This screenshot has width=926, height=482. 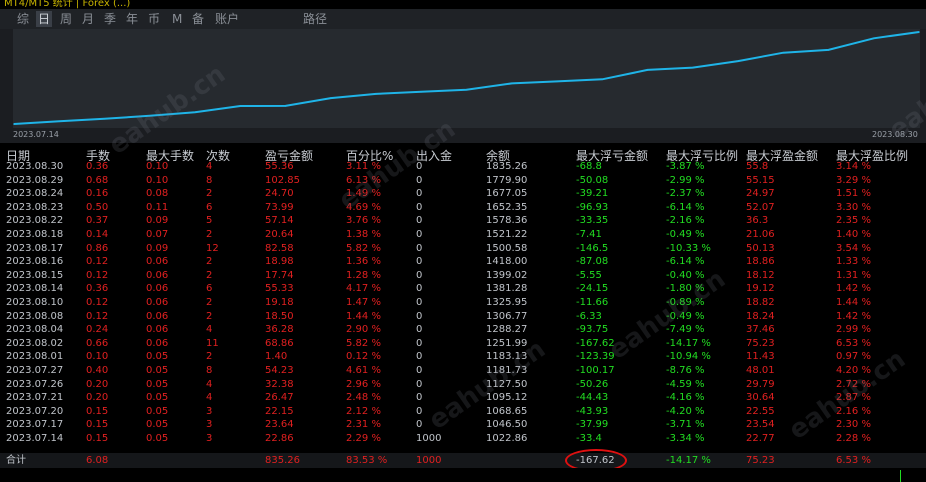 I want to click on tab-10: 路径, so click(x=315, y=19).